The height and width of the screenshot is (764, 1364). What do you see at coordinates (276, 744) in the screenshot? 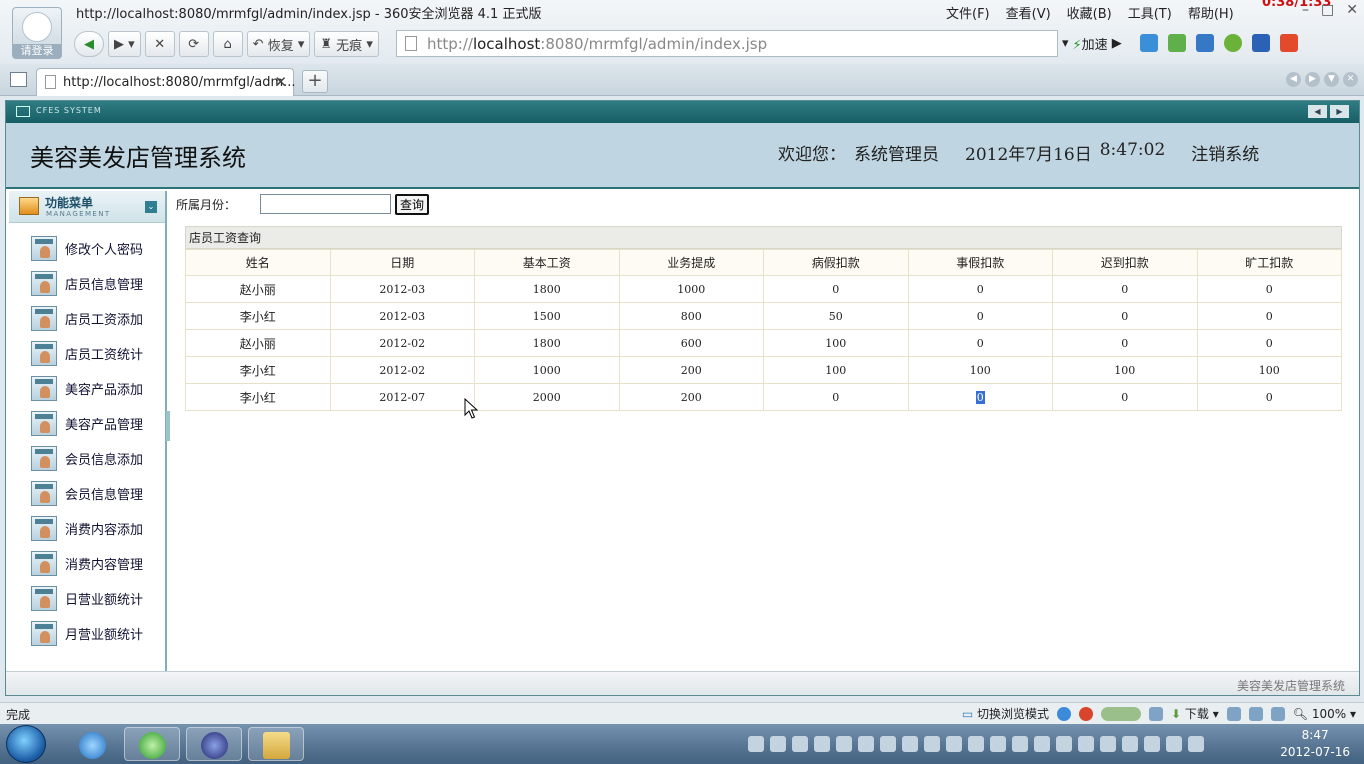
I see `taskbar-explorer` at bounding box center [276, 744].